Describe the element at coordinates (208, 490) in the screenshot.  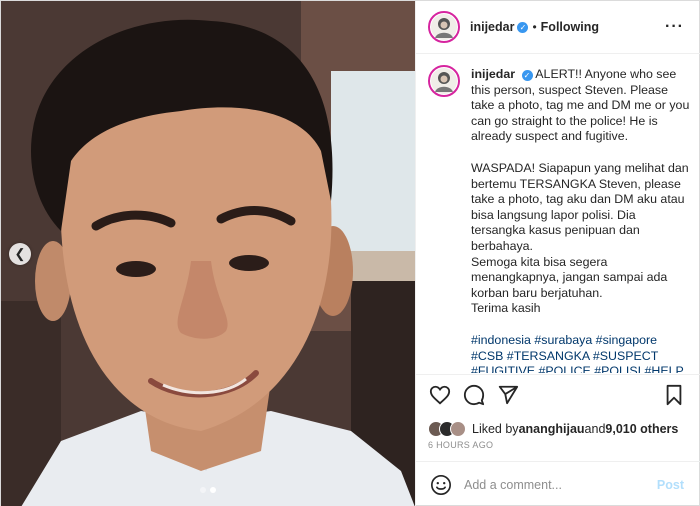
I see `carousel-indicator` at that location.